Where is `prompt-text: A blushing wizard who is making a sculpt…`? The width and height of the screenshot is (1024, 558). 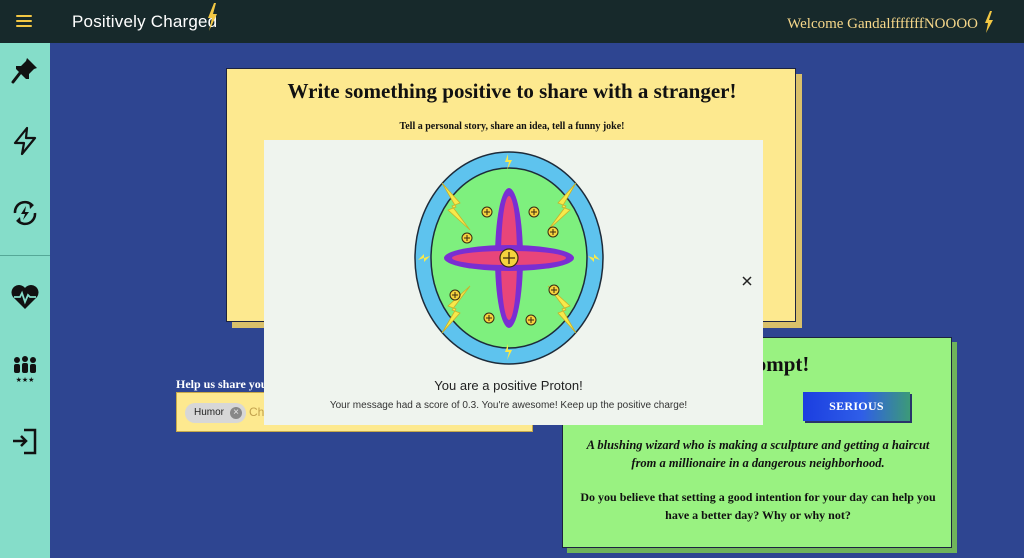 prompt-text: A blushing wizard who is making a sculpt… is located at coordinates (758, 454).